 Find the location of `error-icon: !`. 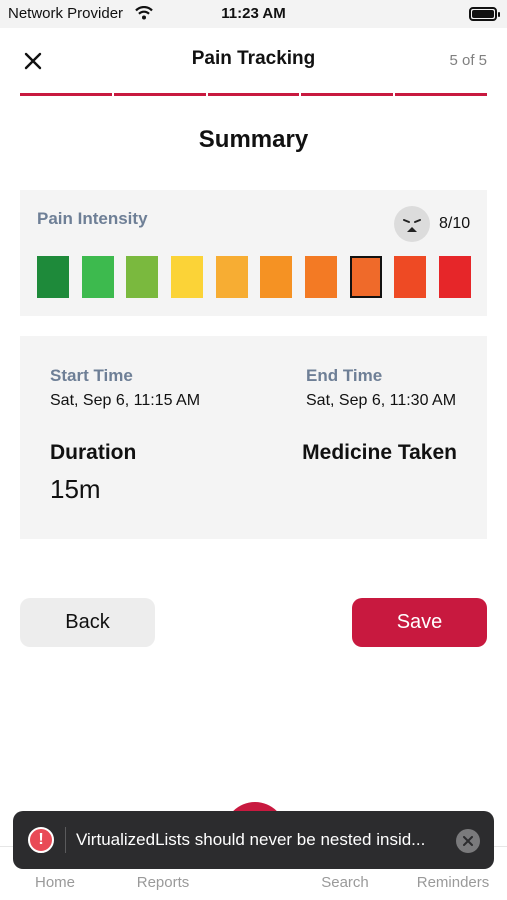

error-icon: ! is located at coordinates (41, 840).